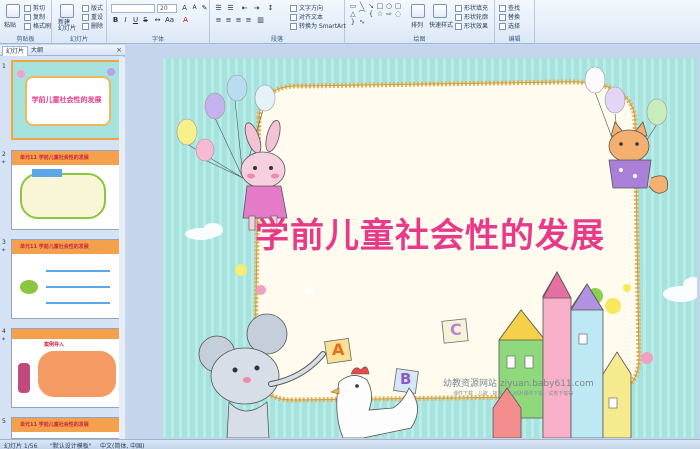  Describe the element at coordinates (514, 39) in the screenshot. I see `editing-label: 编辑` at that location.